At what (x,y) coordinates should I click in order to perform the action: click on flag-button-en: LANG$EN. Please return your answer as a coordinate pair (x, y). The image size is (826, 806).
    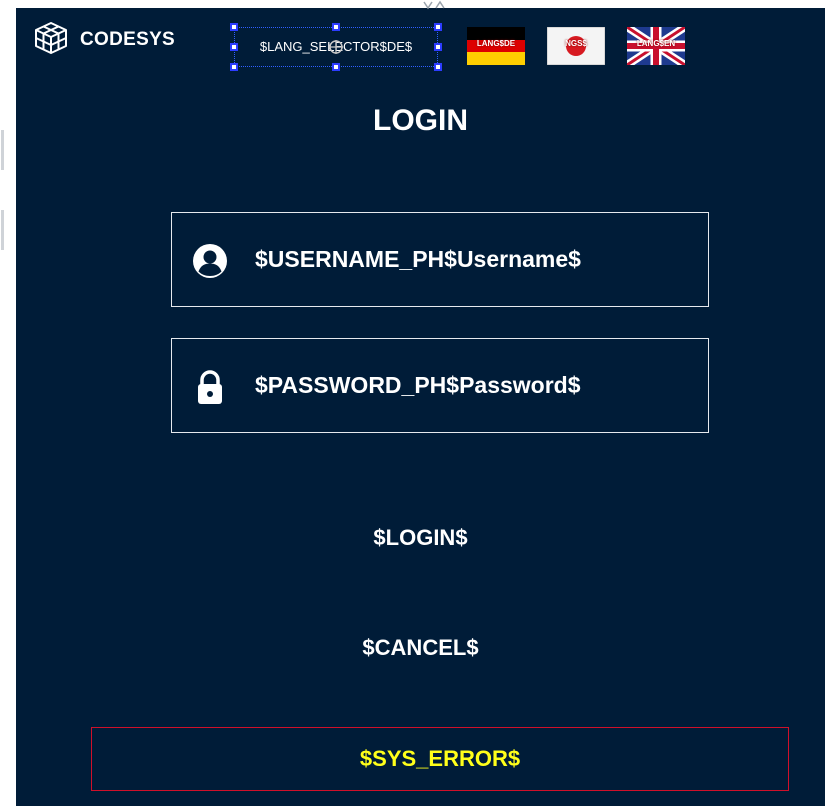
    Looking at the image, I should click on (656, 46).